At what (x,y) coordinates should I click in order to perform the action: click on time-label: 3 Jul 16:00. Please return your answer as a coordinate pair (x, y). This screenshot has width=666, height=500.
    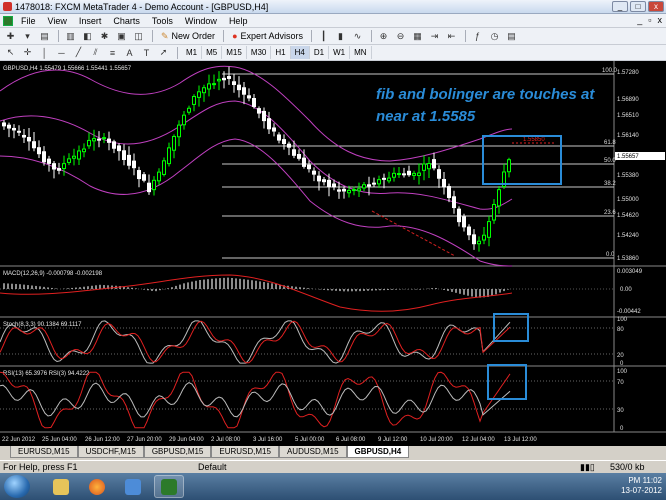
    Looking at the image, I should click on (268, 440).